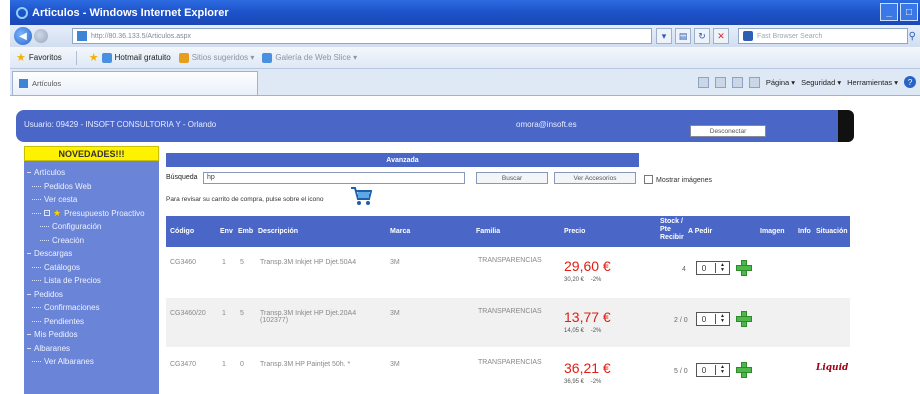  Describe the element at coordinates (91, 308) in the screenshot. I see `sidebar-item-confirmaciones: Confirmaciones` at that location.